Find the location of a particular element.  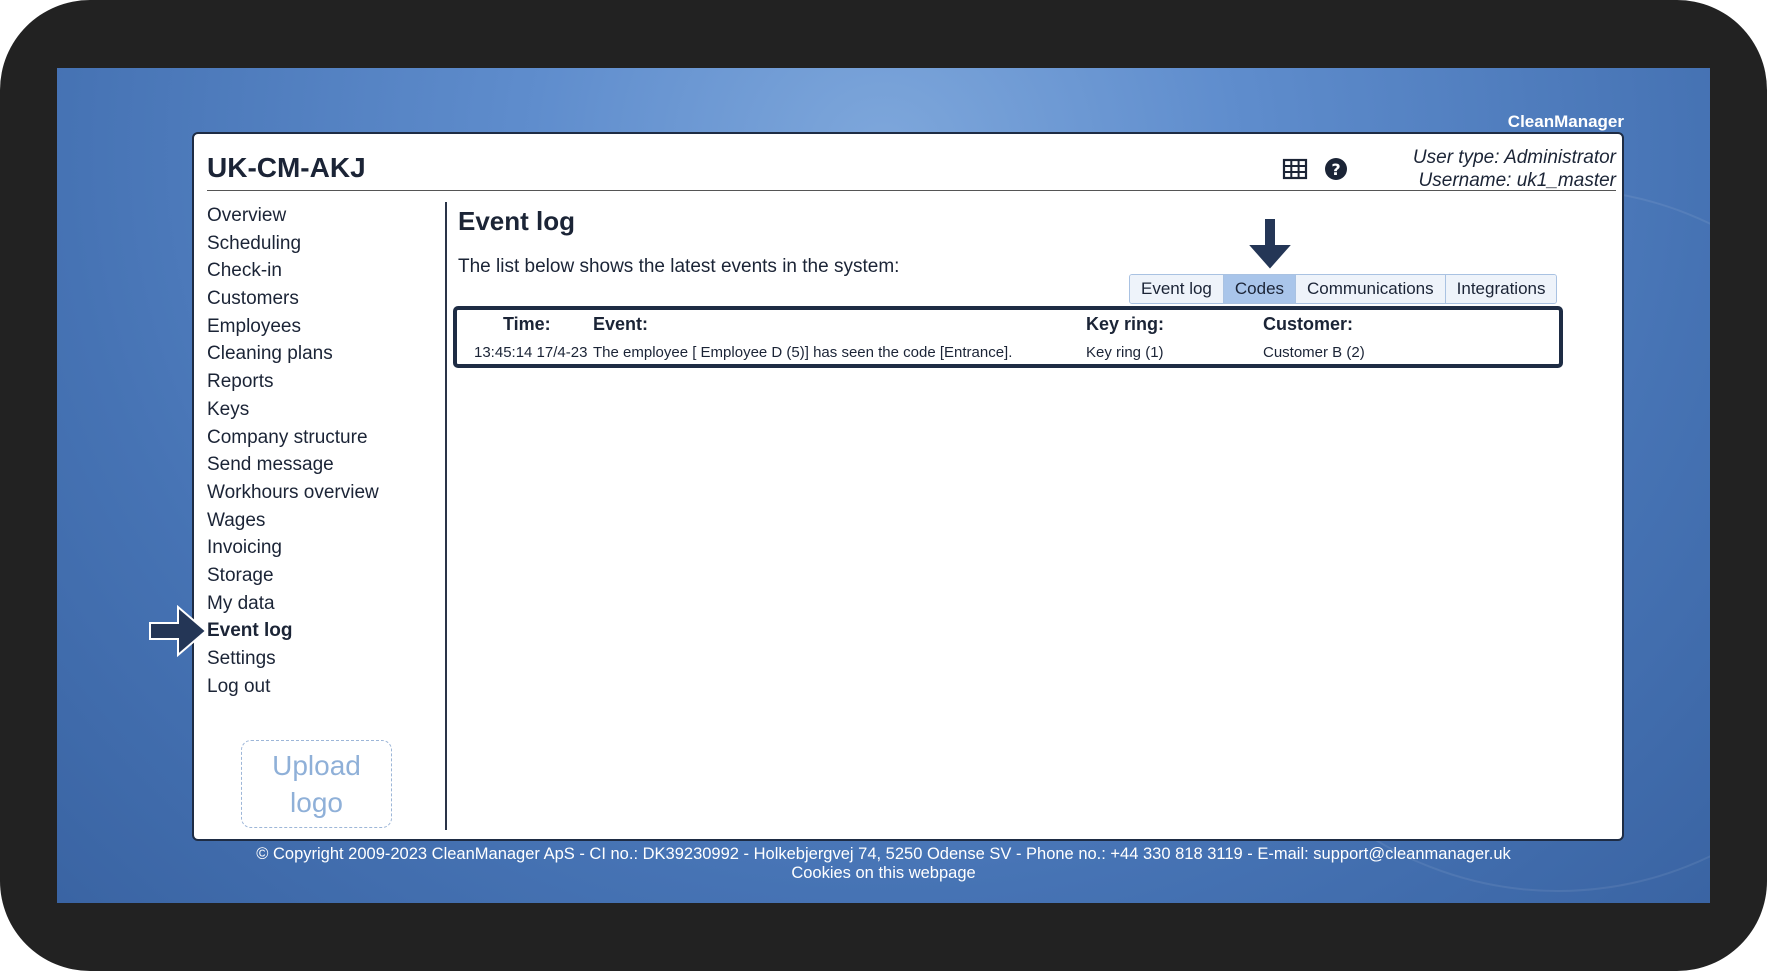

nav-item-company-structure: Company structure is located at coordinates (317, 438).